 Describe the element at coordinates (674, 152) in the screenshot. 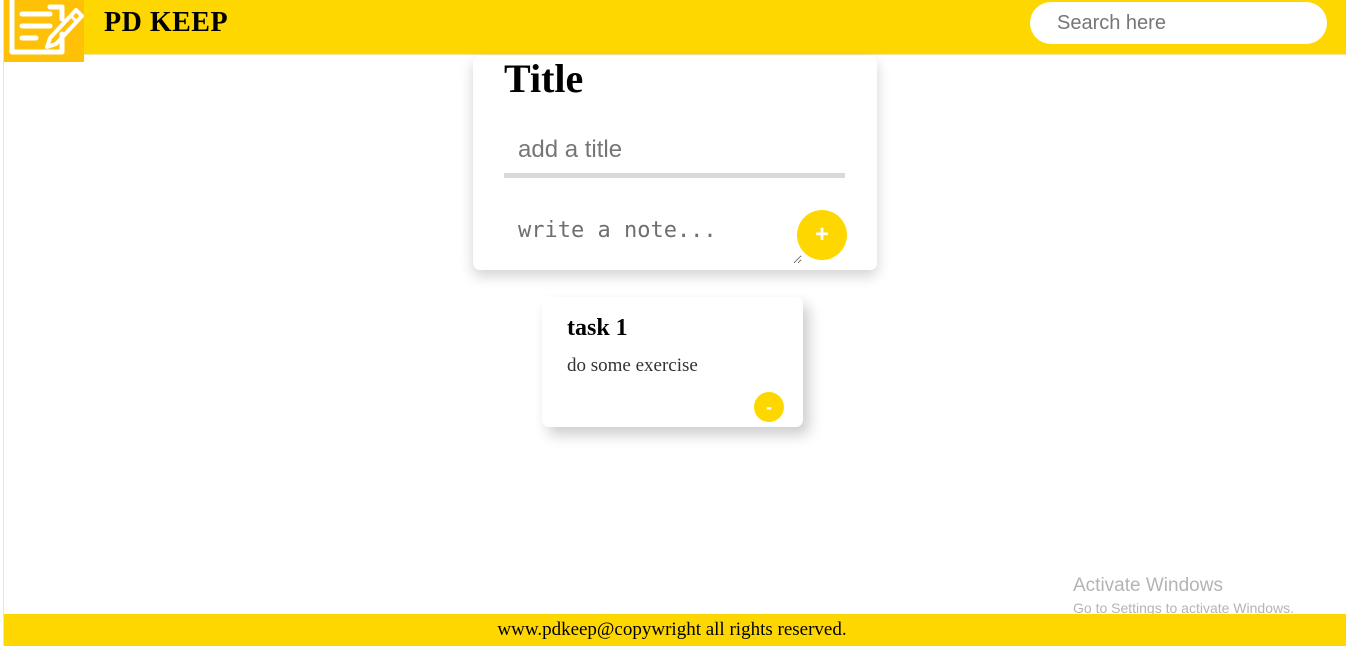

I see `title-input` at that location.